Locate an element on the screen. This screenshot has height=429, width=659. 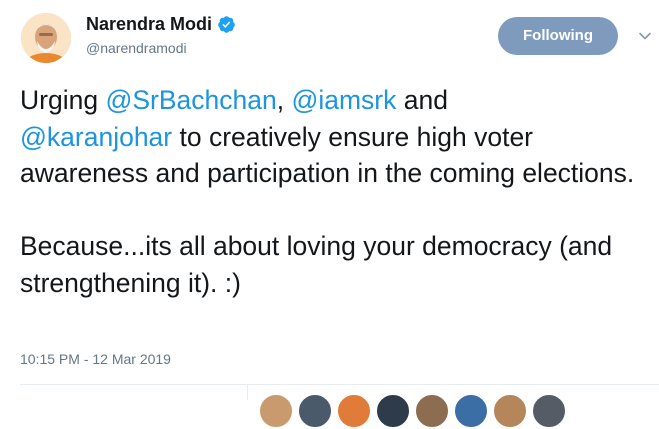
tweet-text-segment: , is located at coordinates (284, 100).